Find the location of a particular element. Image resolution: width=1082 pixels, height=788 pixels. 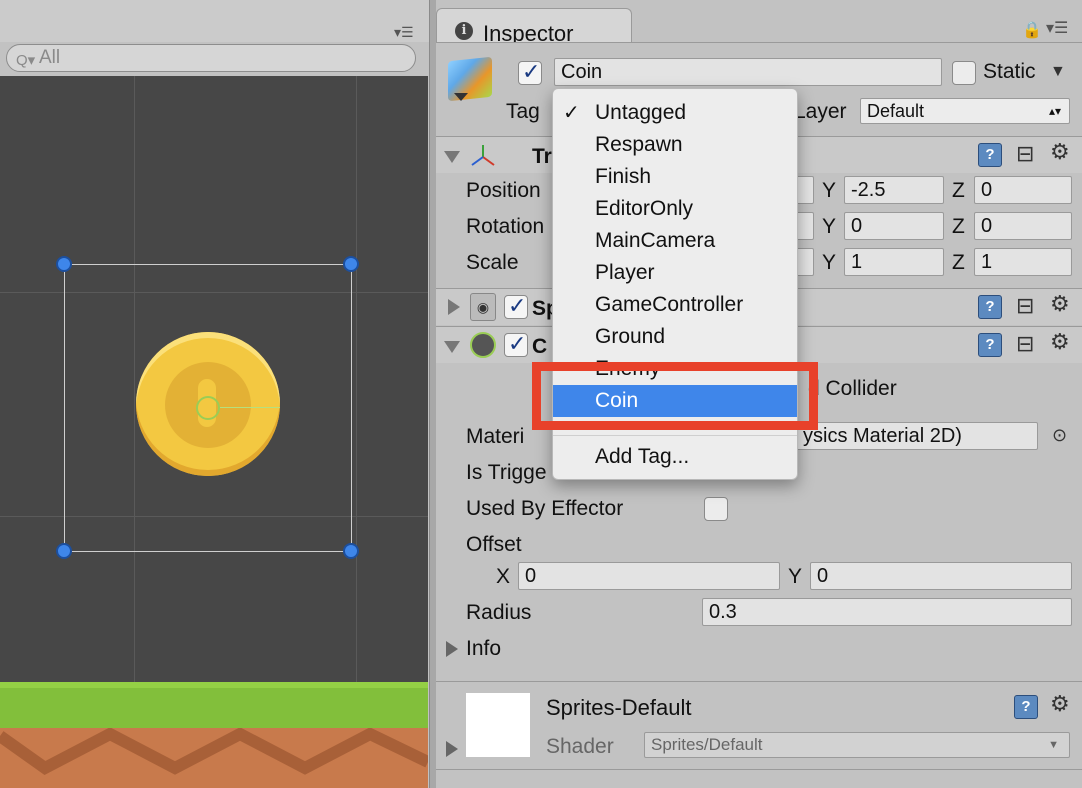

tag-label: Tag is located at coordinates (523, 111).